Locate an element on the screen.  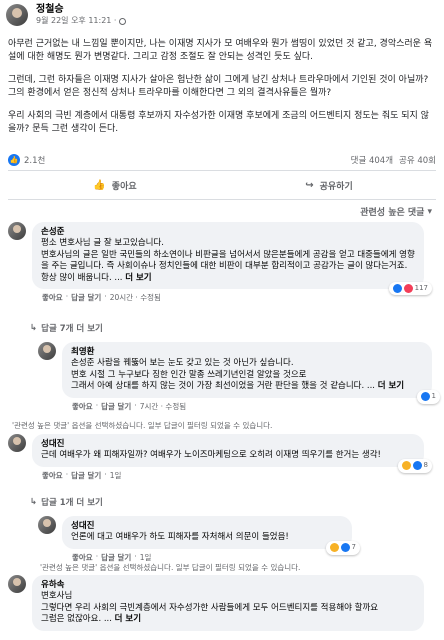
love-reaction-icon is located at coordinates (408, 288).